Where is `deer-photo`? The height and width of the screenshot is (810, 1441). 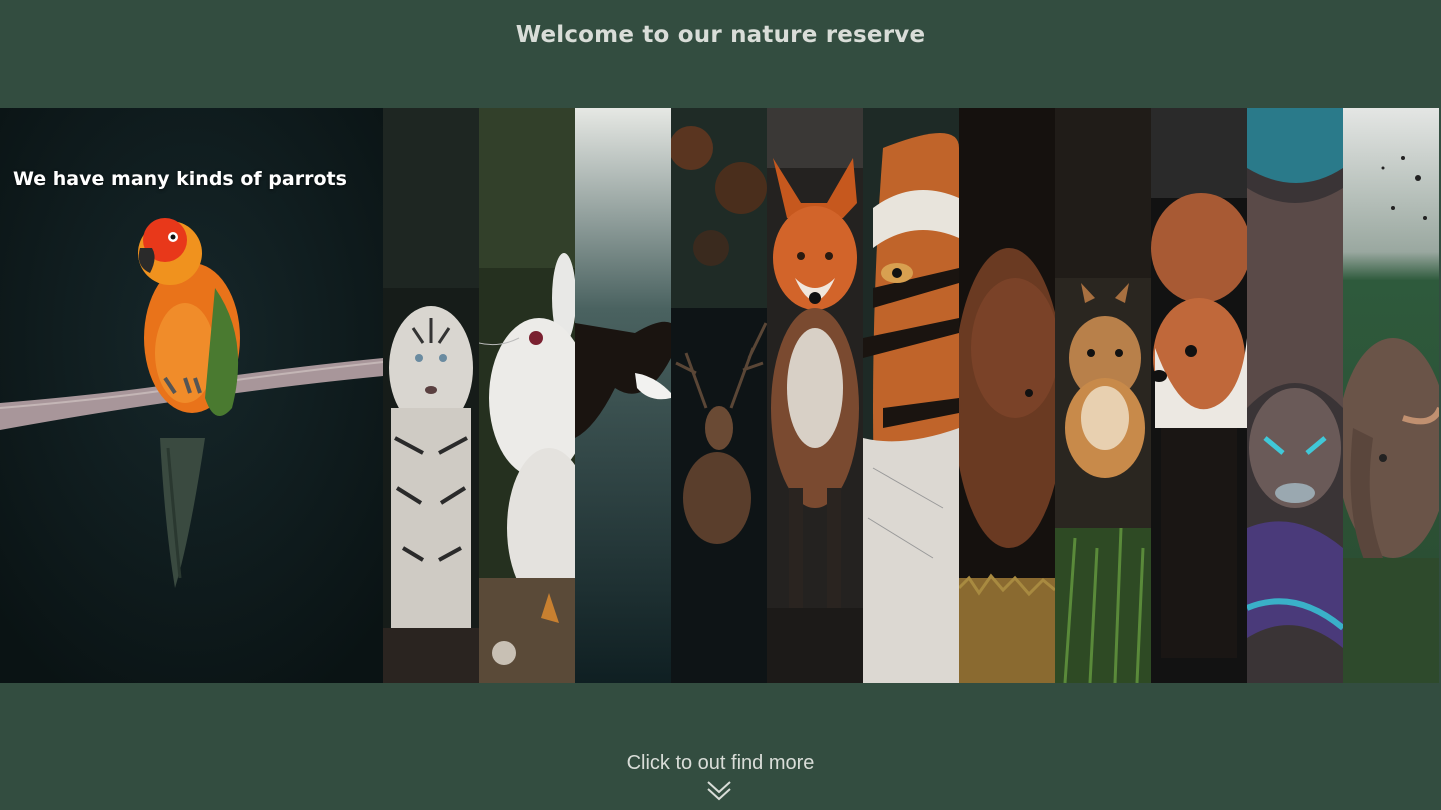 deer-photo is located at coordinates (719, 395).